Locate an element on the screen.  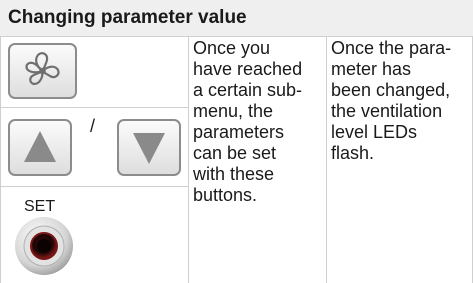
set-label: SET is located at coordinates (40, 206).